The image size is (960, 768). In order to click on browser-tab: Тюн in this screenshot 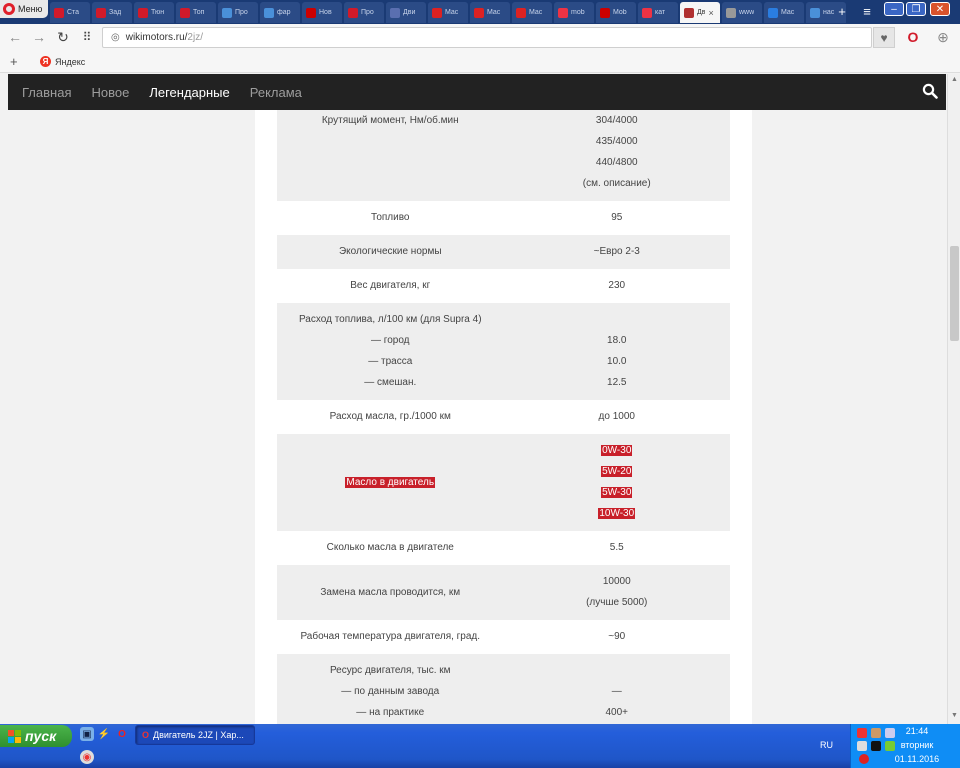, I will do `click(154, 12)`.